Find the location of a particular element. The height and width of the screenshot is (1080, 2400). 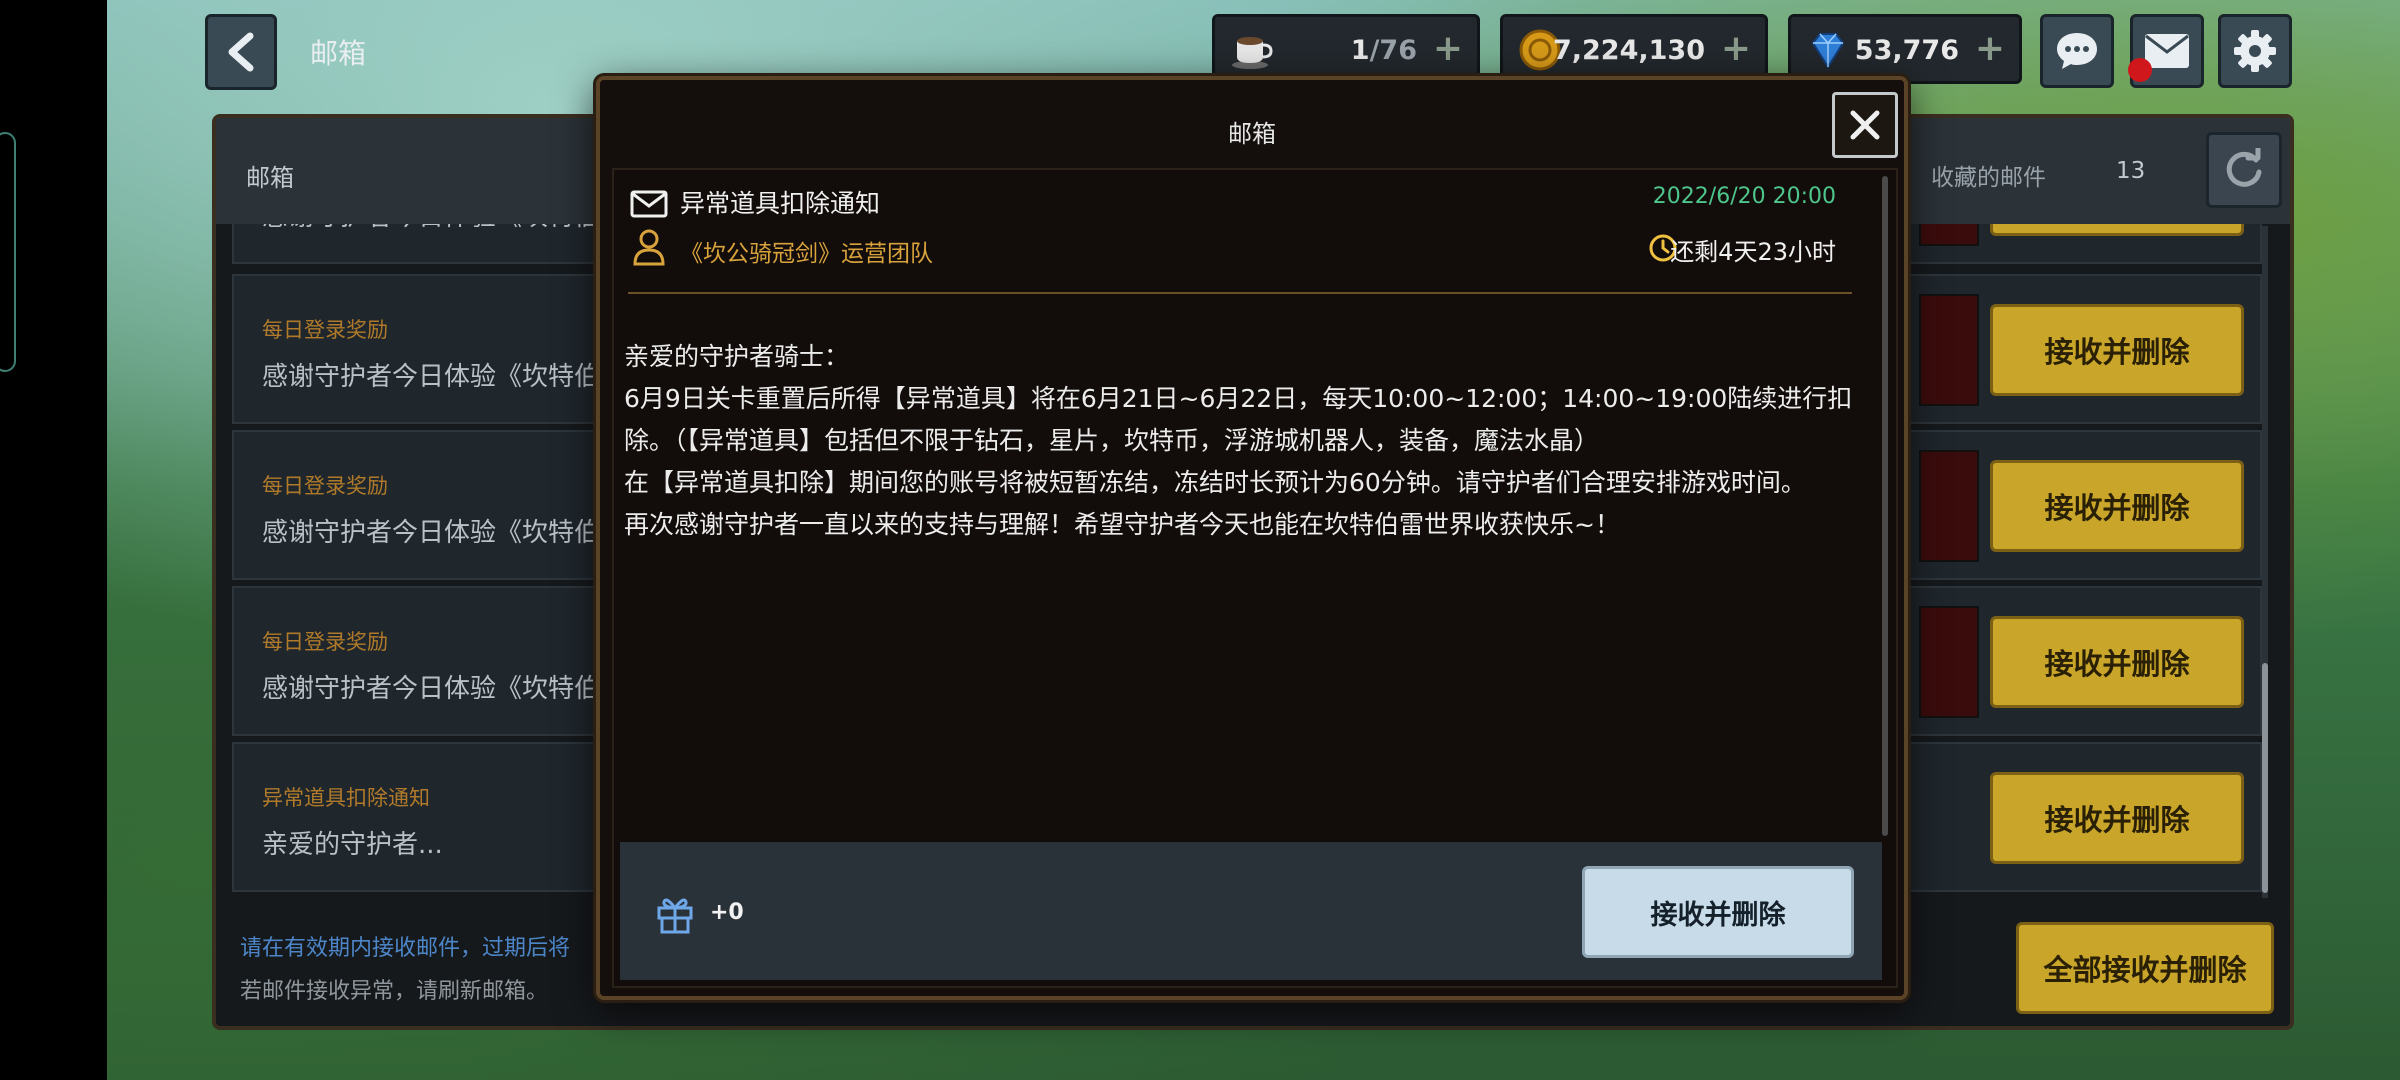

notification-dot is located at coordinates (2140, 70).